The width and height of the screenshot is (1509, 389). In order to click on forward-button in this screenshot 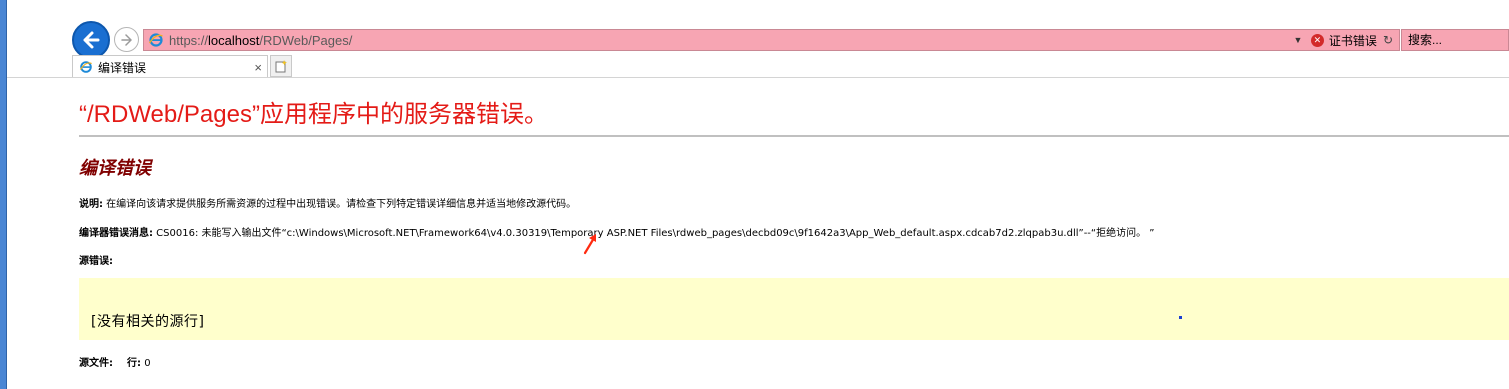, I will do `click(126, 39)`.